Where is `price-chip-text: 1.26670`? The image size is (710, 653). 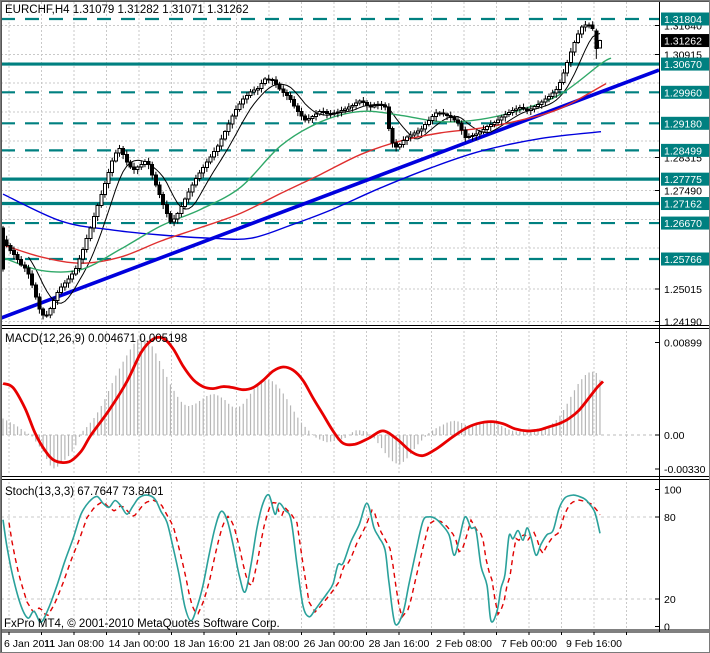 price-chip-text: 1.26670 is located at coordinates (683, 224).